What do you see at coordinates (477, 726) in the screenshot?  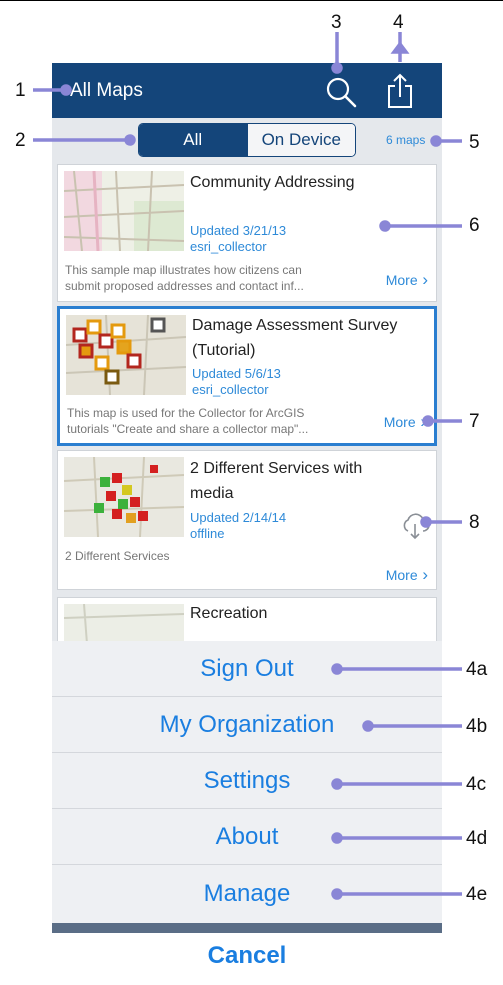 I see `callout-4b: 4b` at bounding box center [477, 726].